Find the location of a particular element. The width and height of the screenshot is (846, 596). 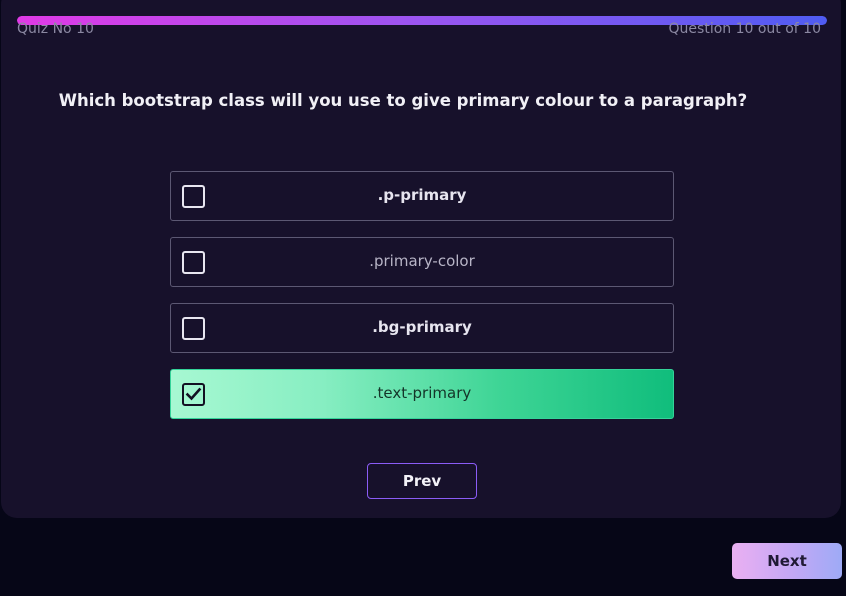

answer-label: .primary-color is located at coordinates (422, 261).